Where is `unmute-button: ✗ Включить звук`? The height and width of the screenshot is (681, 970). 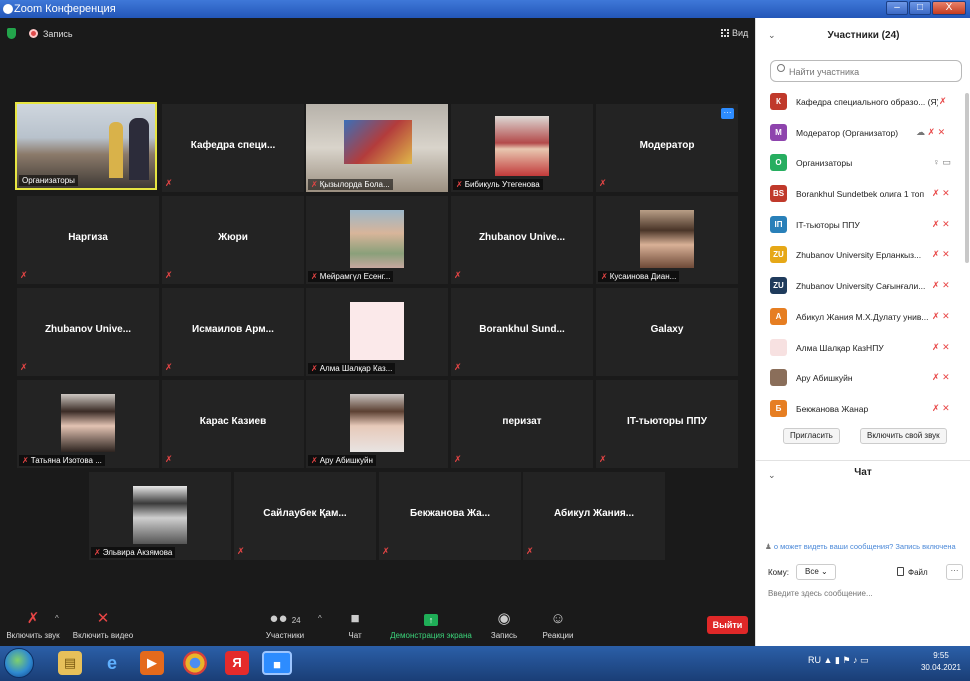
unmute-button: ✗ Включить звук is located at coordinates (33, 625).